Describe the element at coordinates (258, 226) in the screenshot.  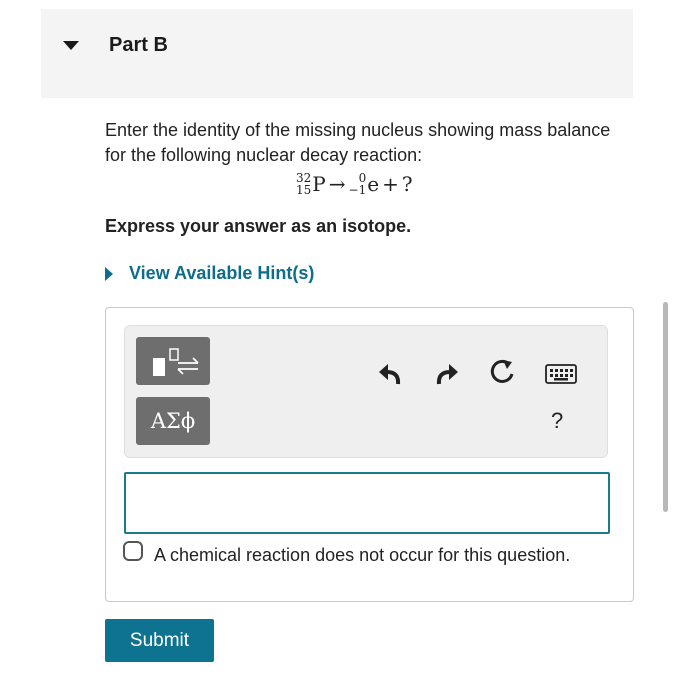
I see `answer-instruction: Express your answer as an isotope.` at that location.